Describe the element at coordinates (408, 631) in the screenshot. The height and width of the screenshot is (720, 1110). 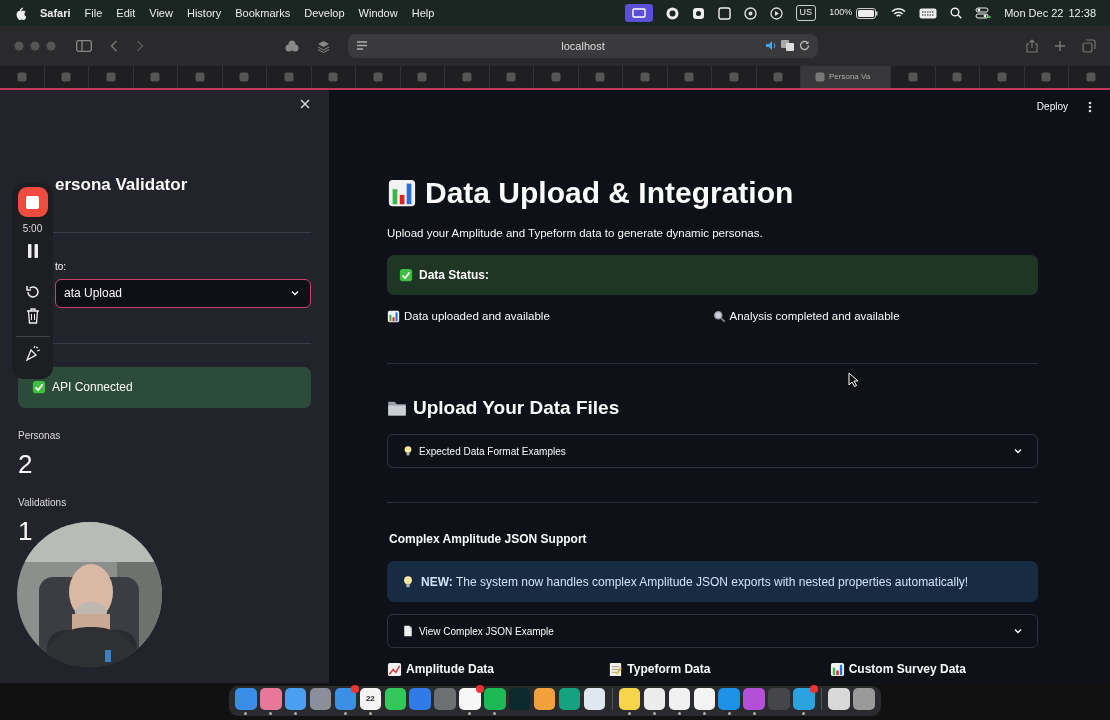
I see `document-icon` at that location.